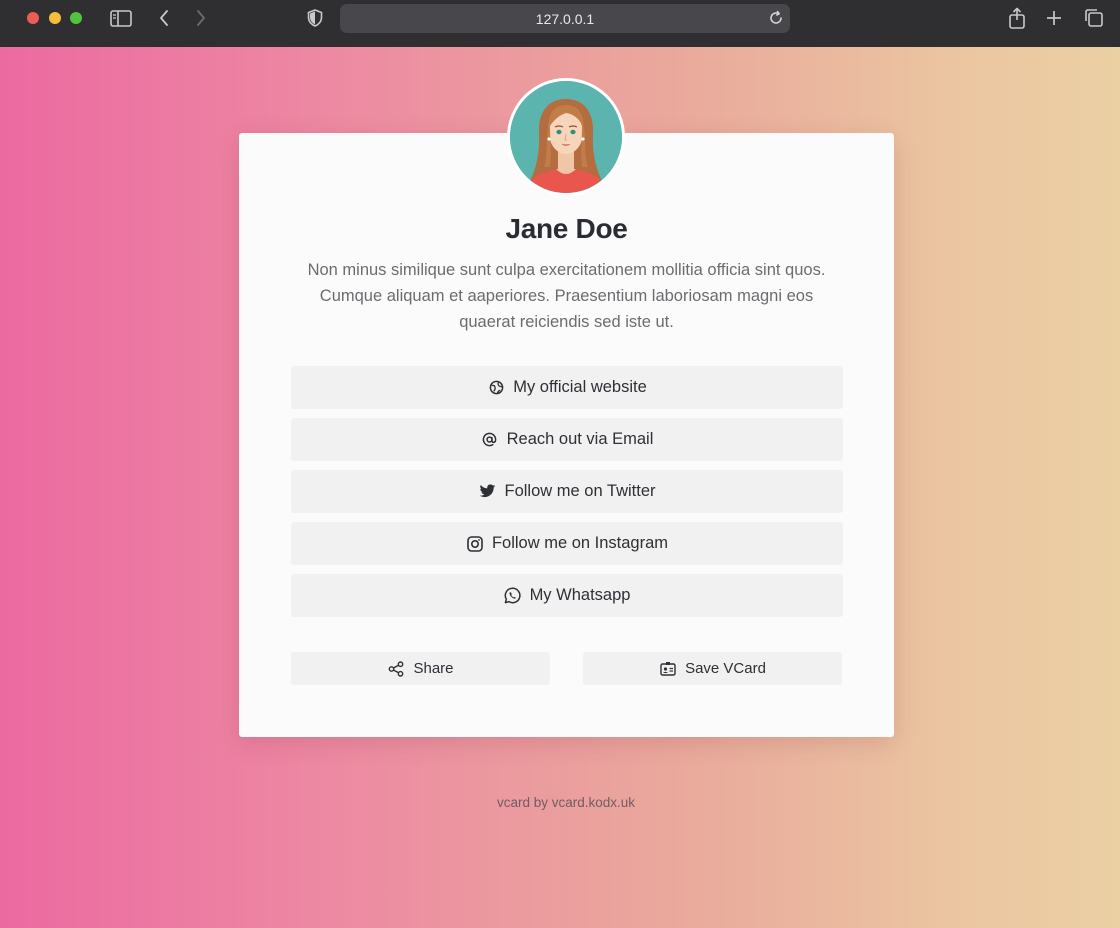 The width and height of the screenshot is (1120, 928). Describe the element at coordinates (201, 18) in the screenshot. I see `forward-icon` at that location.